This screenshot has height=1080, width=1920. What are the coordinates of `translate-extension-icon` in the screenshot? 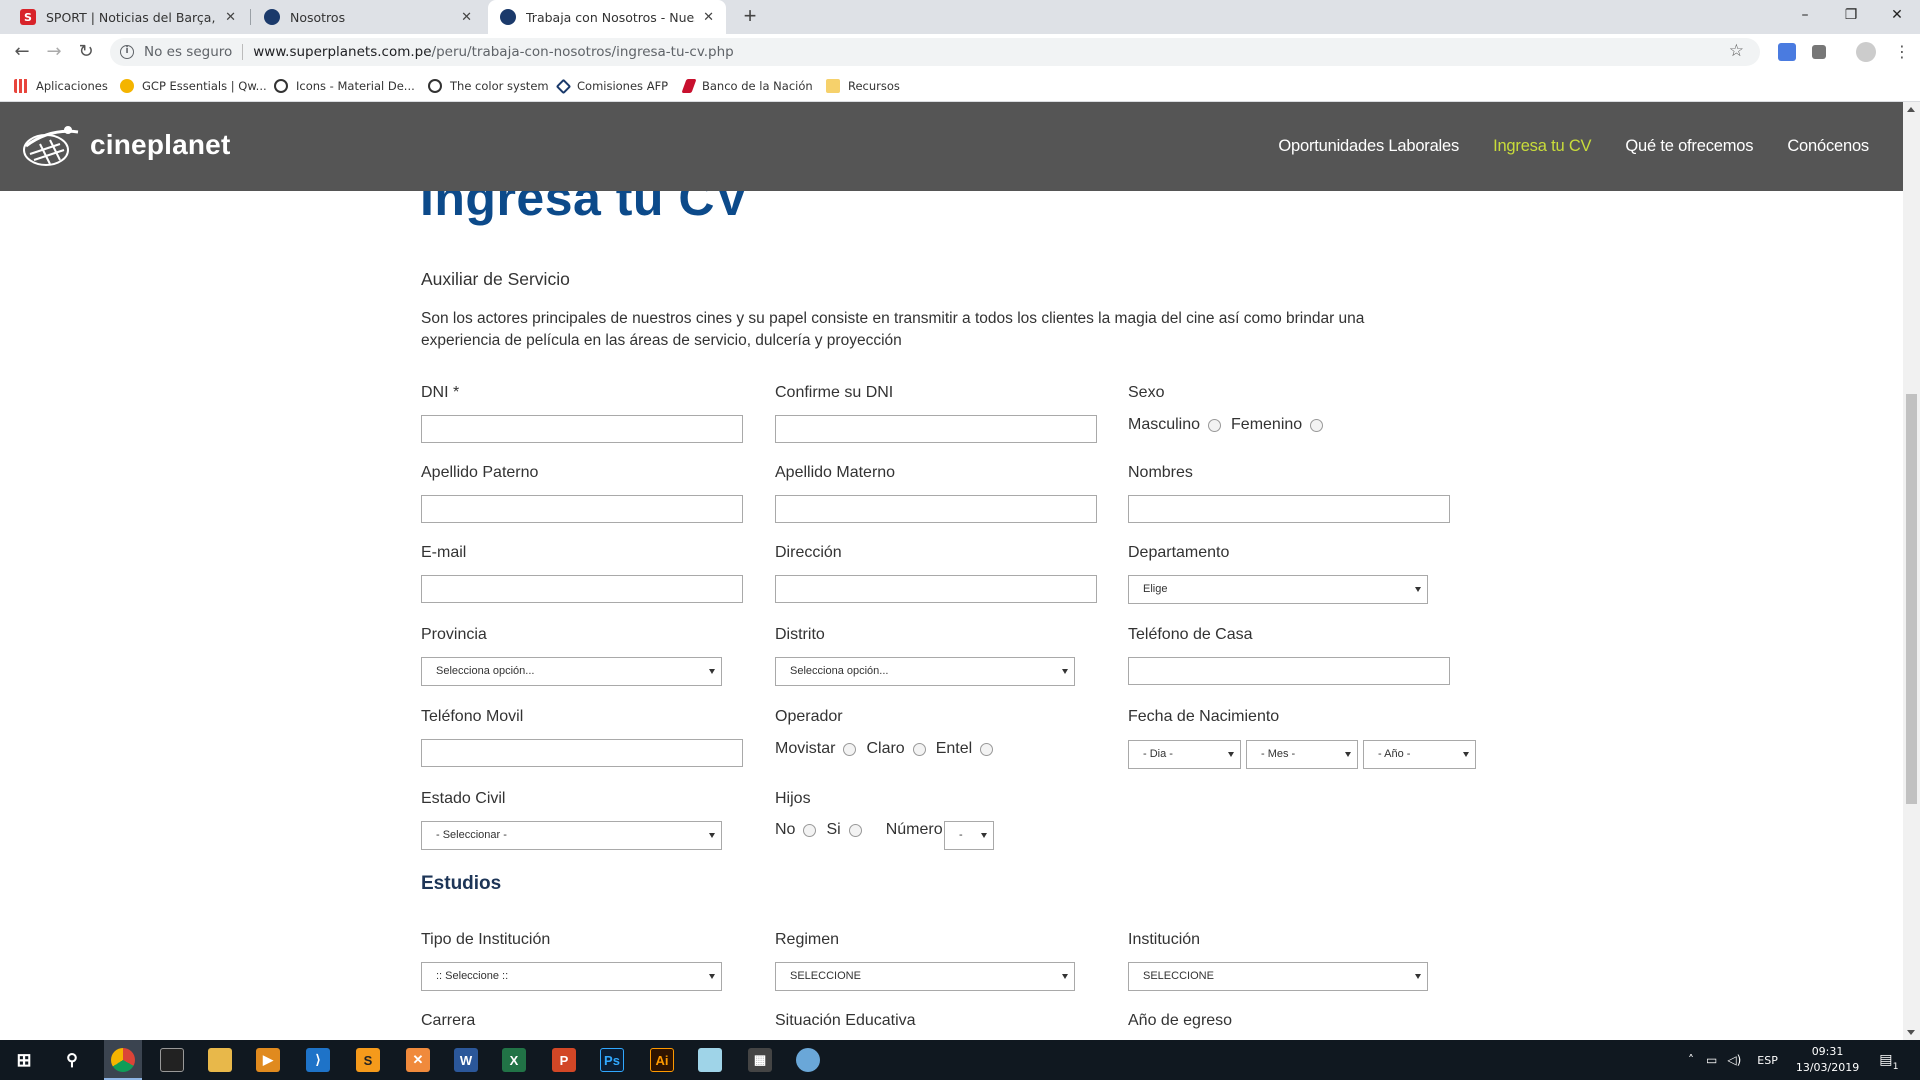 It's located at (1787, 52).